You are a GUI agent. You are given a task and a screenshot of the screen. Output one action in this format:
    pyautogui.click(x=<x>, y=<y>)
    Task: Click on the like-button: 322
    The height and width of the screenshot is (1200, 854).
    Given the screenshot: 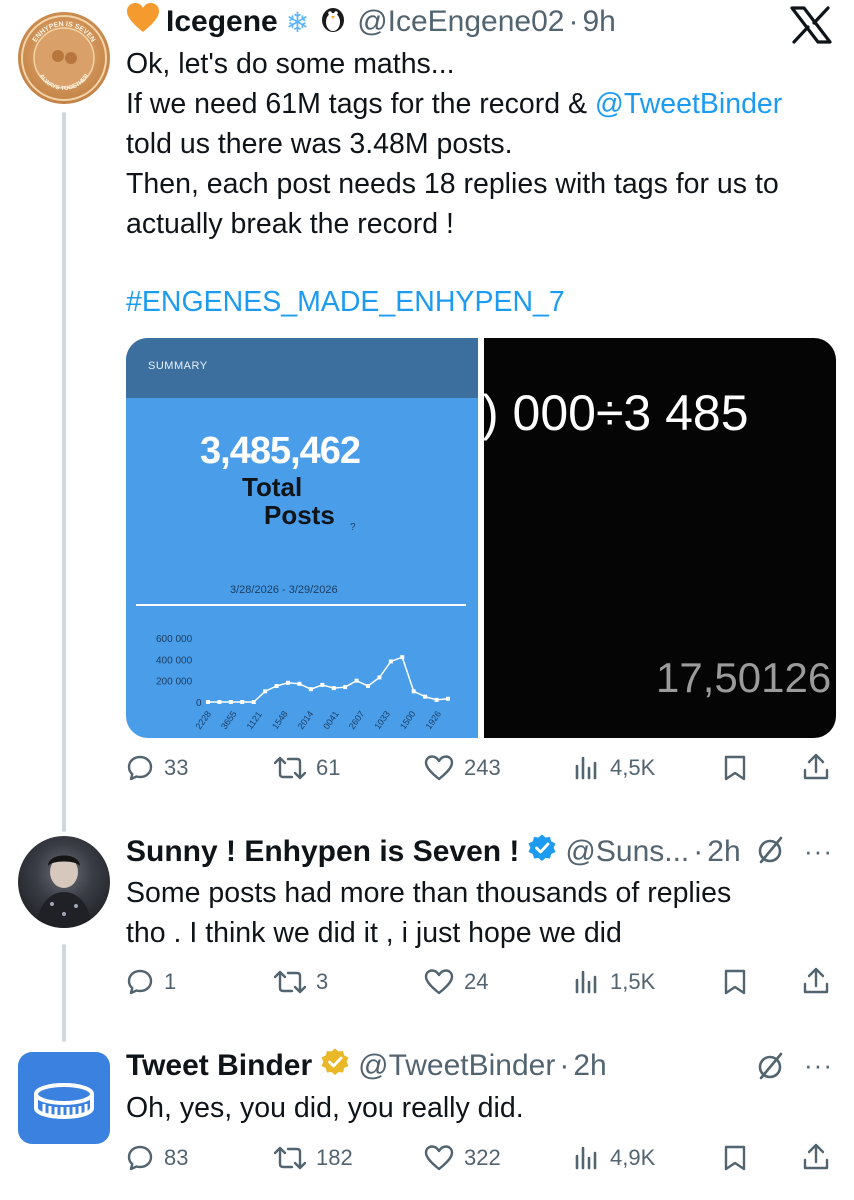 What is the action you would take?
    pyautogui.click(x=462, y=1158)
    